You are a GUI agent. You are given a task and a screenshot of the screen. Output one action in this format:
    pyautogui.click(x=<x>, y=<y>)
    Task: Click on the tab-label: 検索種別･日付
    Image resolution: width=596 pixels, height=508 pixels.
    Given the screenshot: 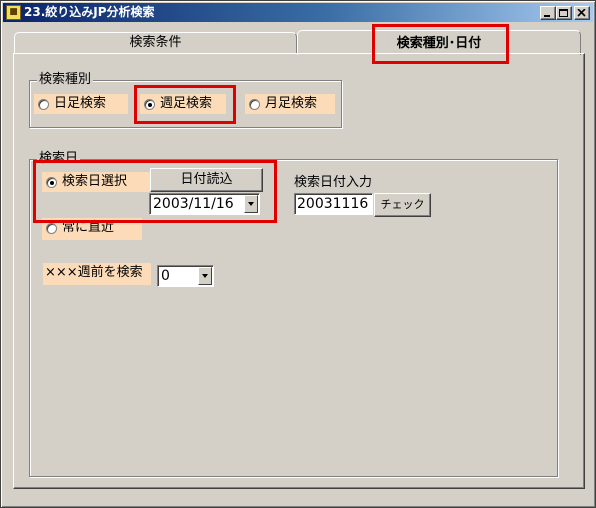 What is the action you would take?
    pyautogui.click(x=439, y=43)
    